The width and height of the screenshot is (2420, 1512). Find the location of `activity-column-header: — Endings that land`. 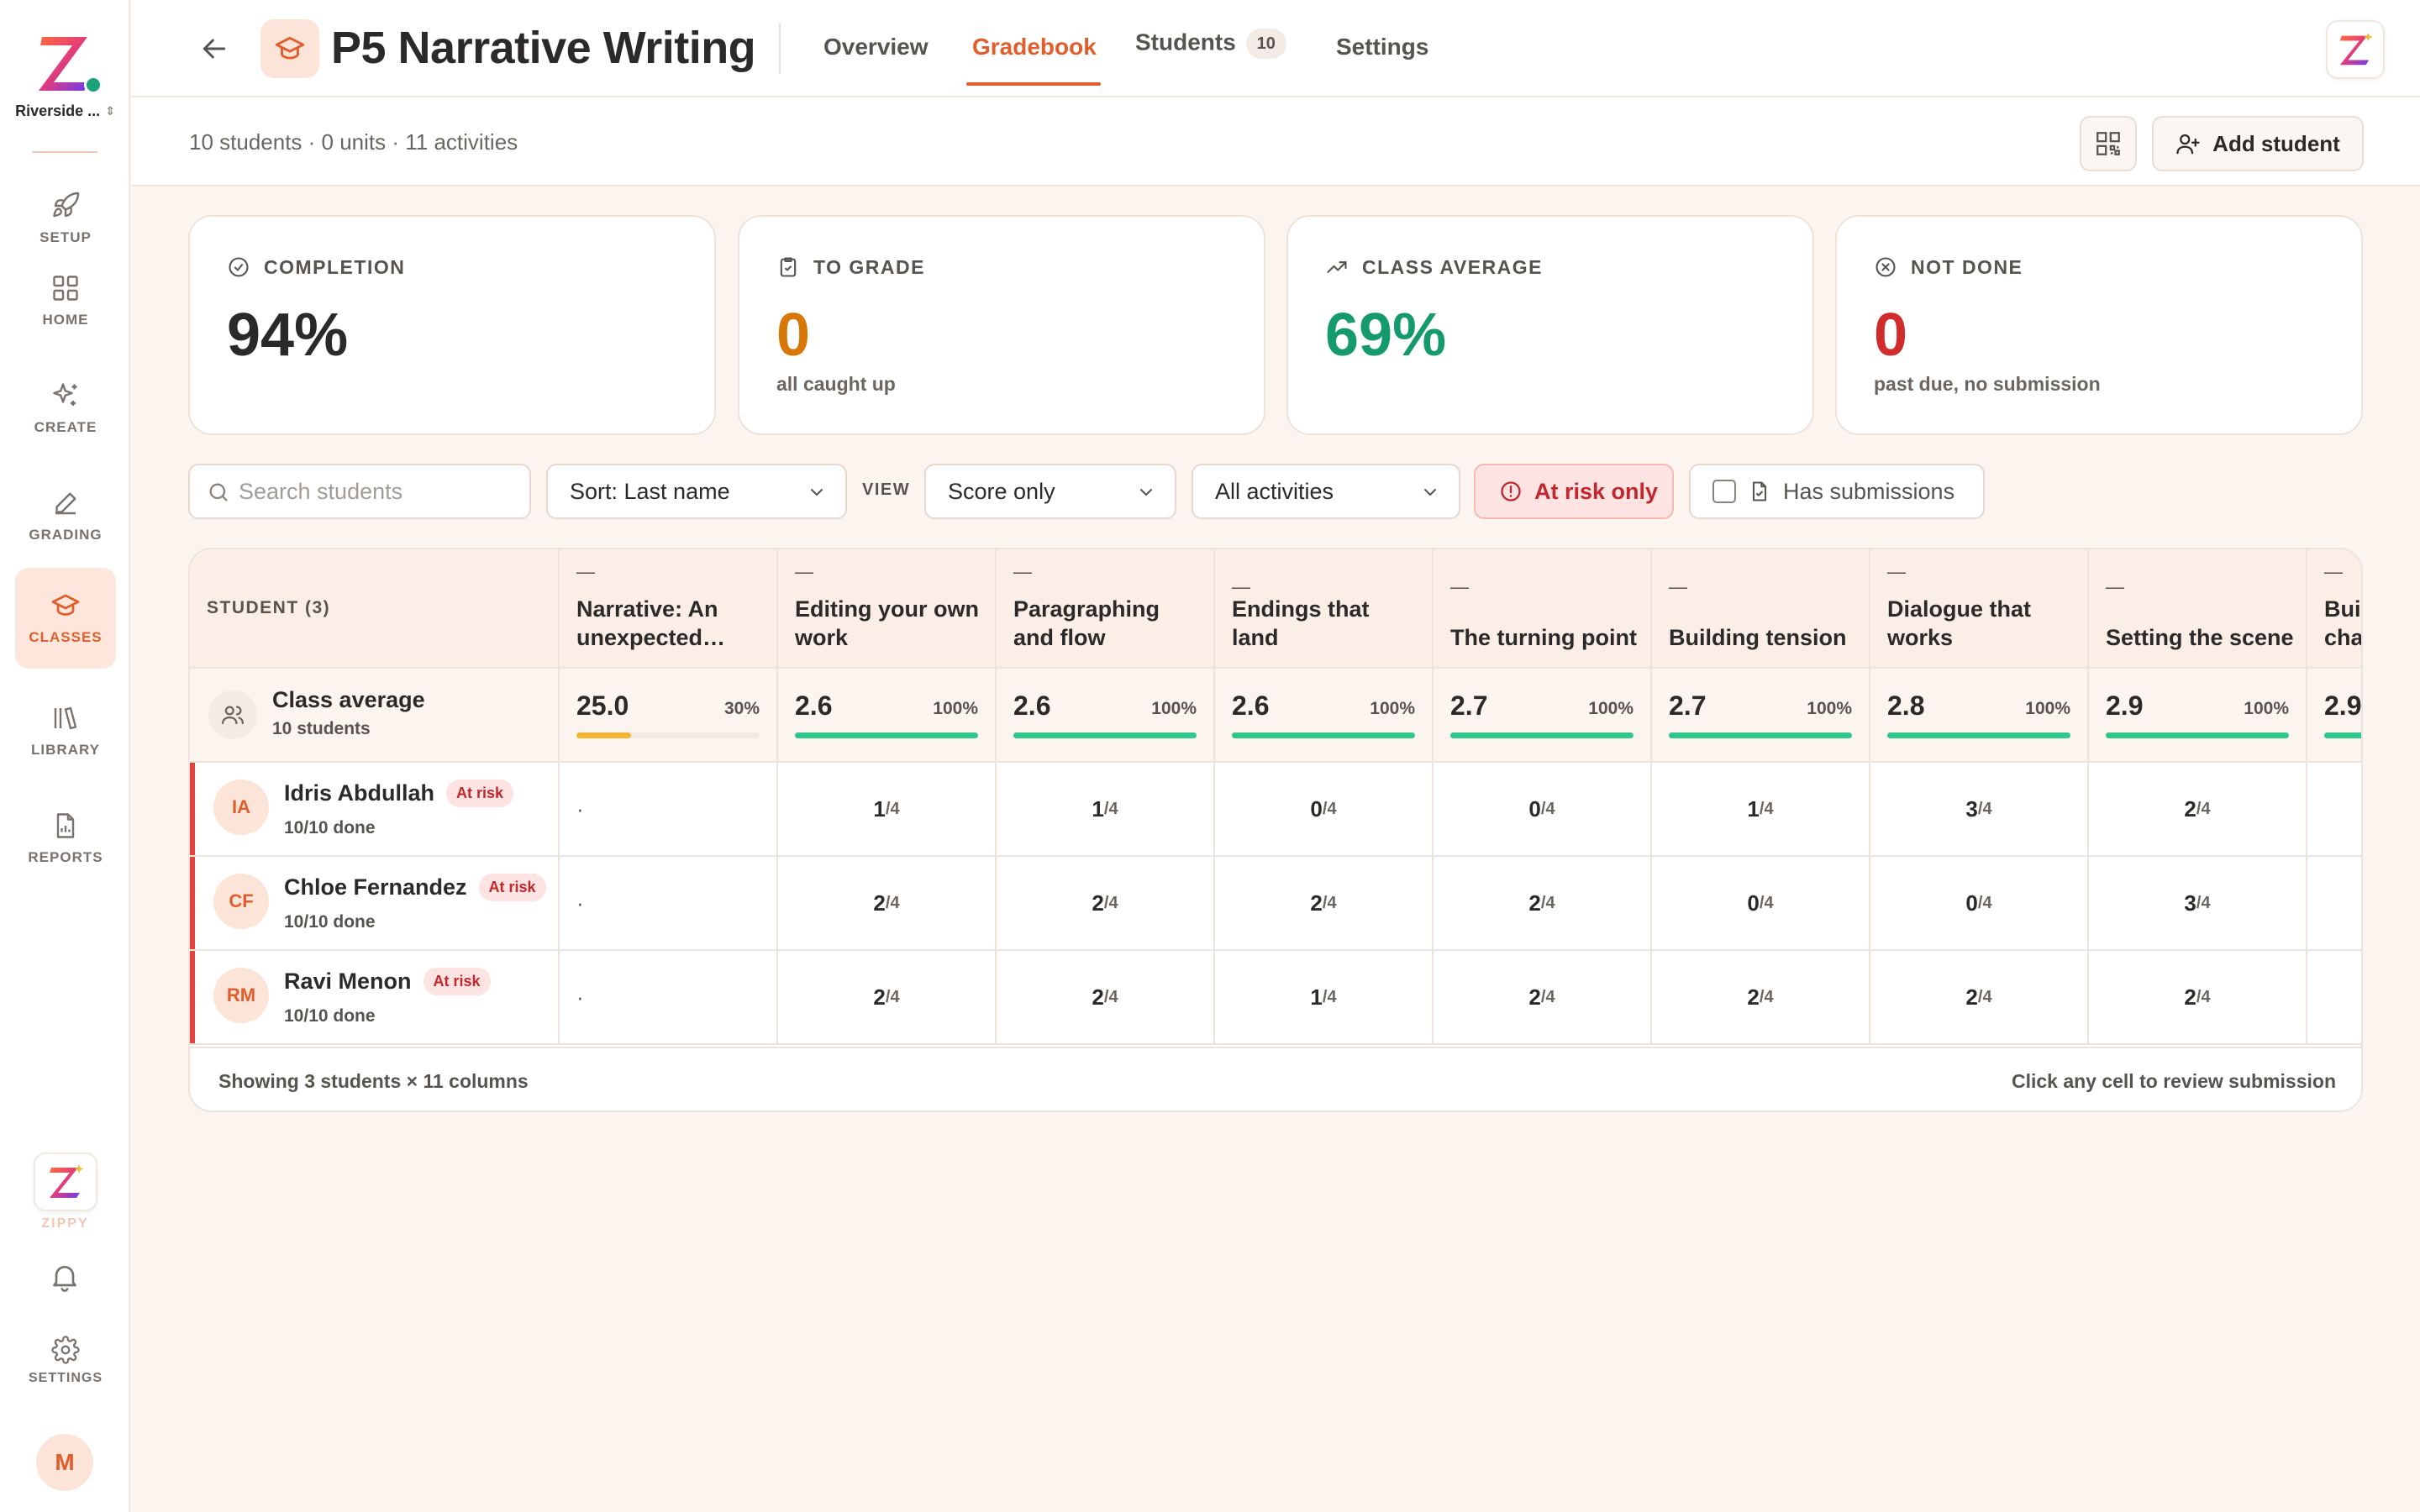

activity-column-header: — Endings that land is located at coordinates (1324, 608).